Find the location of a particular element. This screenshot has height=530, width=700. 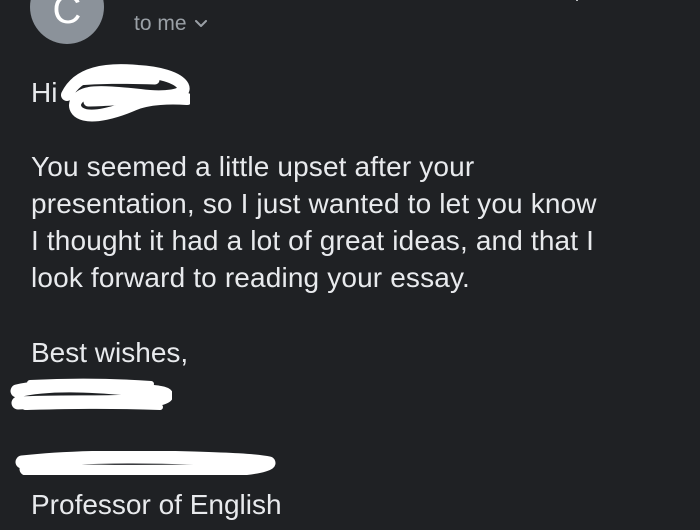

recipient-label: to me is located at coordinates (160, 23).